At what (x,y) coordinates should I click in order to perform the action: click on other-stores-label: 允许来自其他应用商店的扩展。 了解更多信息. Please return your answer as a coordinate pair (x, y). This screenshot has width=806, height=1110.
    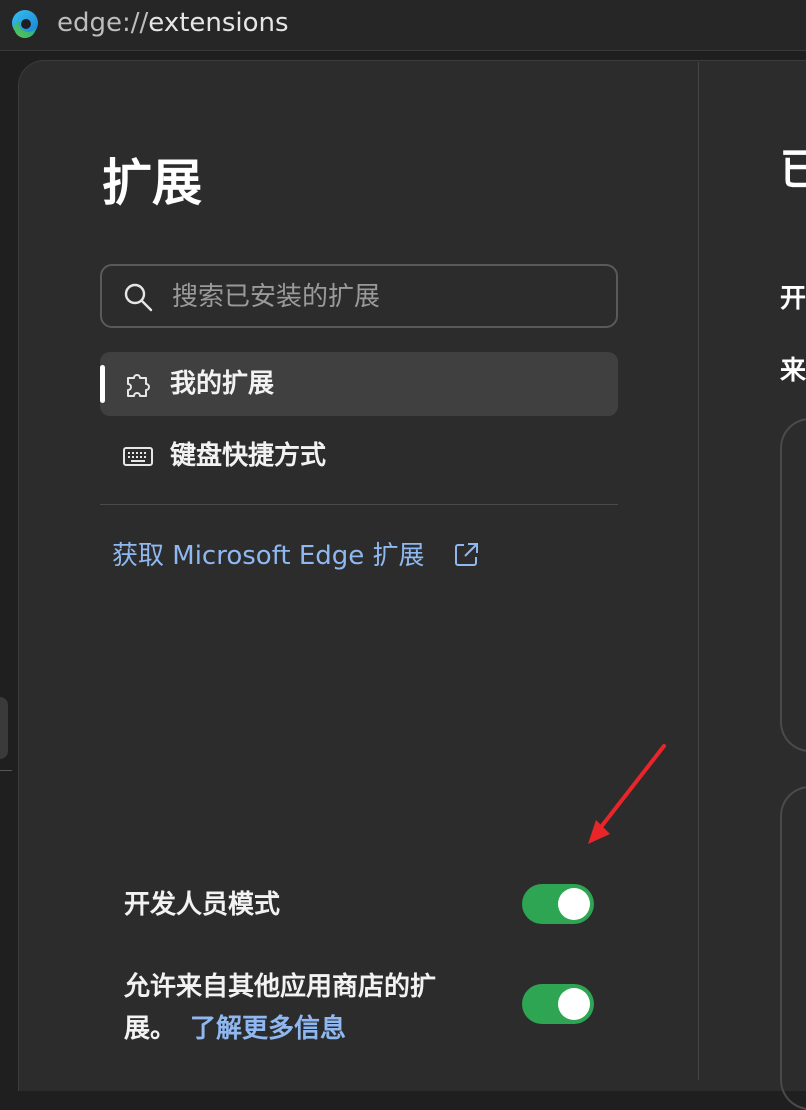
    Looking at the image, I should click on (299, 1008).